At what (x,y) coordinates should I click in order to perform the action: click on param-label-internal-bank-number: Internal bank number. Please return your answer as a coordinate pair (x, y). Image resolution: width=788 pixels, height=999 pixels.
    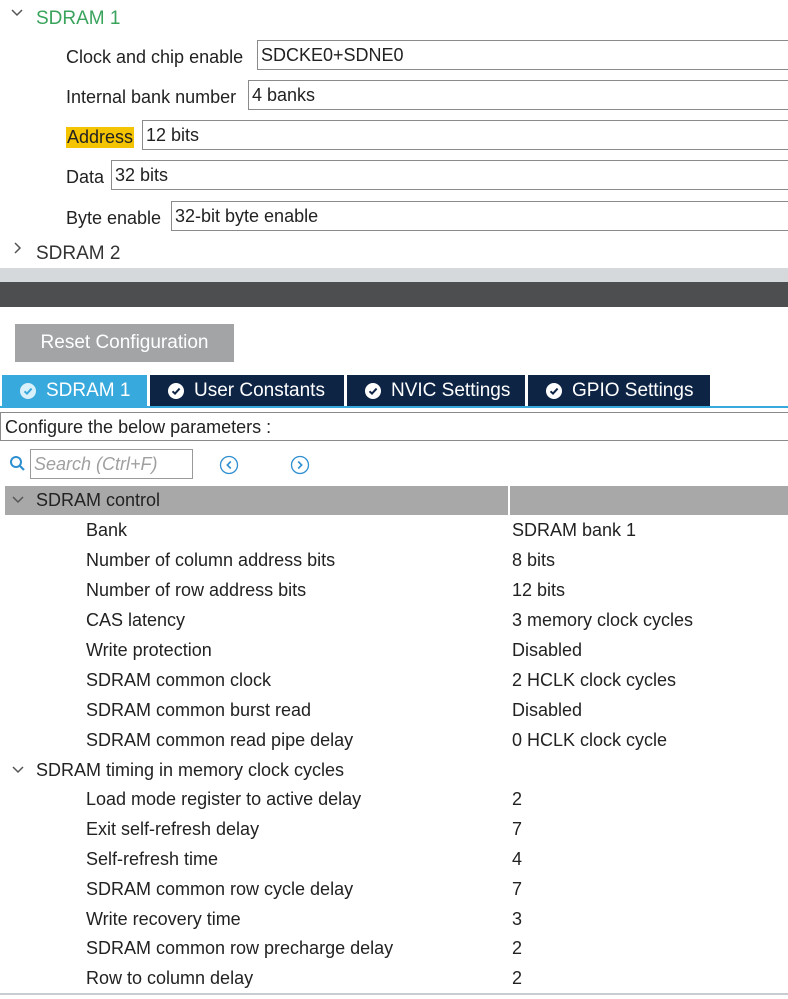
    Looking at the image, I should click on (151, 97).